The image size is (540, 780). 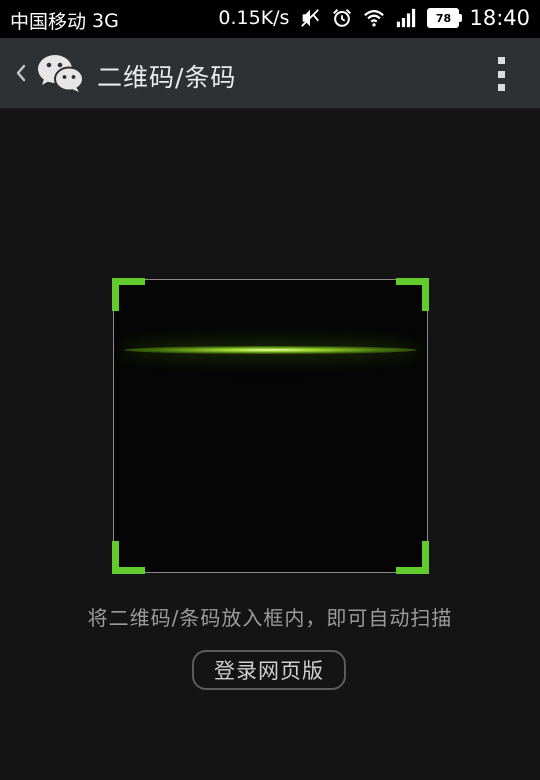 What do you see at coordinates (167, 77) in the screenshot?
I see `page-title: 二维码/条码` at bounding box center [167, 77].